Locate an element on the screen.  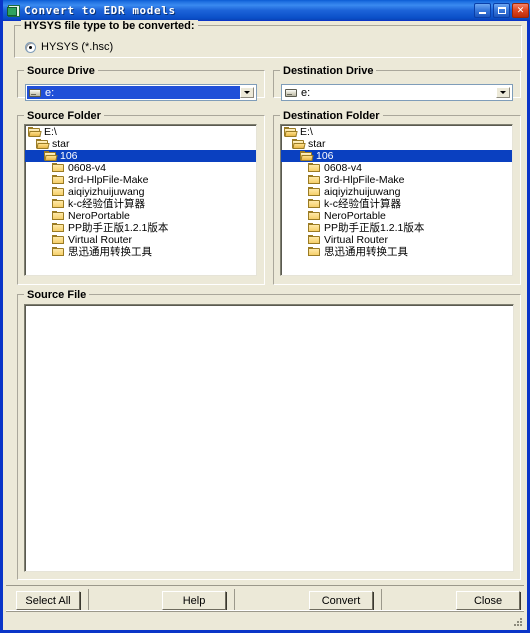
destination-folder-group-label: Destination Folder is located at coordinates (331, 116).